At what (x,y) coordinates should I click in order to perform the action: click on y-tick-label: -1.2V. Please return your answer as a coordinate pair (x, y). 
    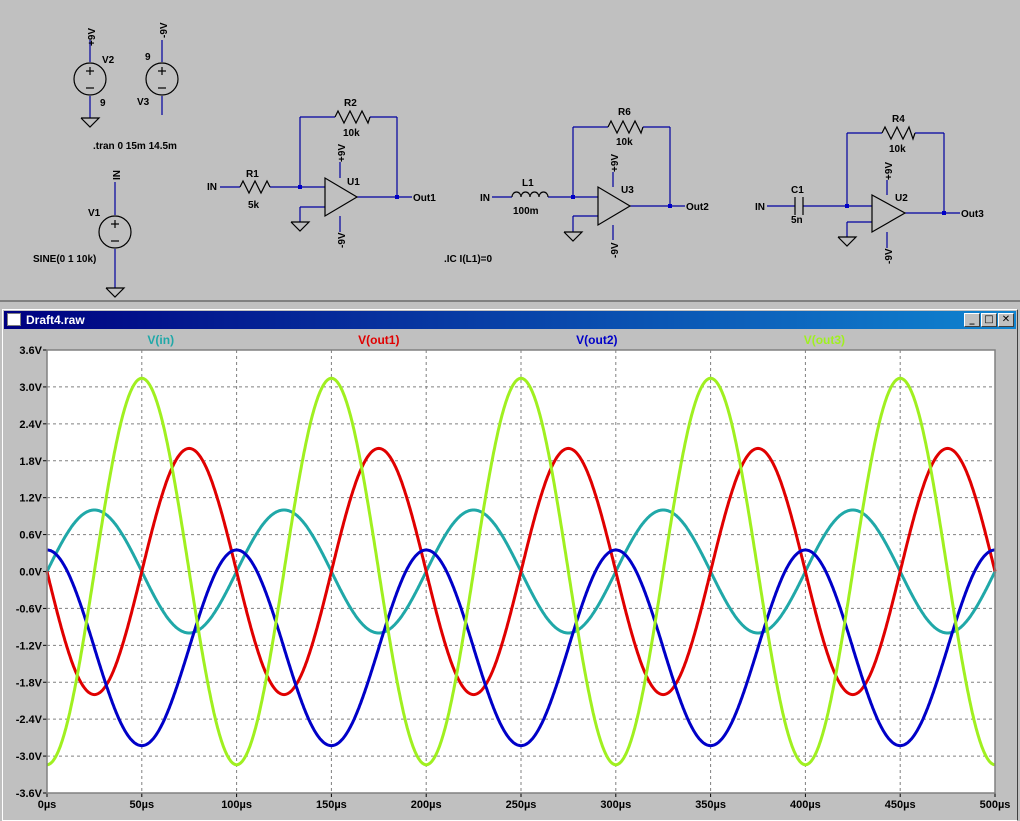
    Looking at the image, I should click on (29, 646).